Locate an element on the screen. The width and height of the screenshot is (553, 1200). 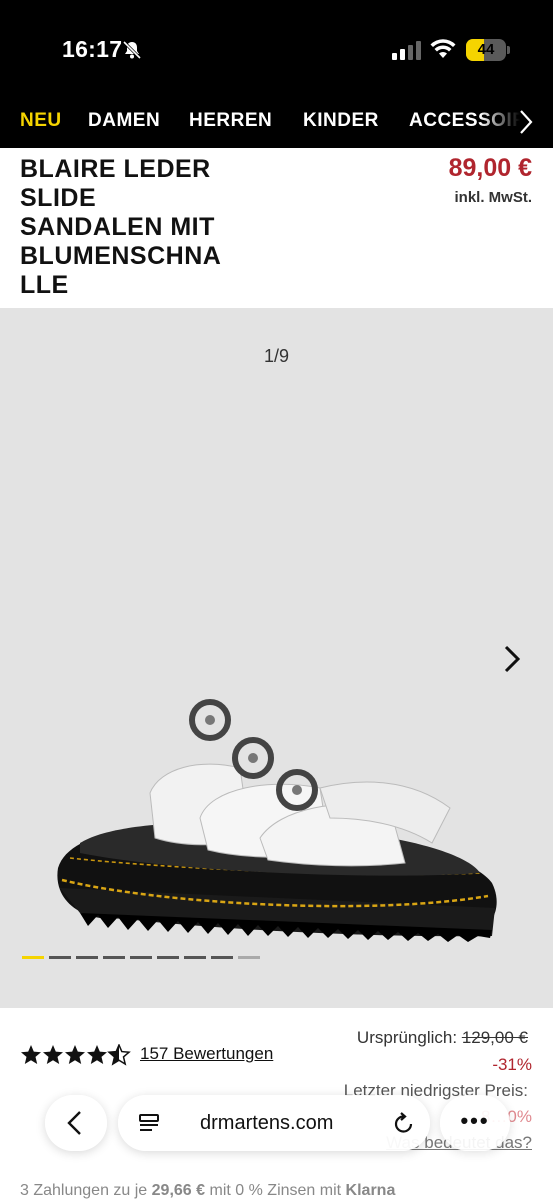
original-price: Ursprünglich: 129,00 € is located at coordinates (442, 1037).